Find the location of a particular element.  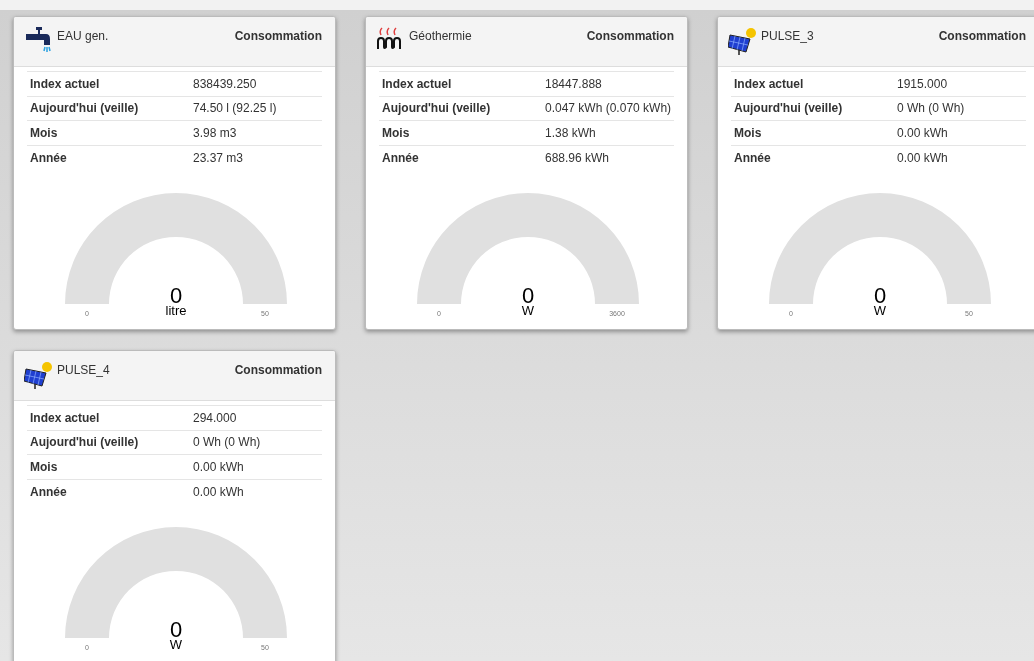

card-title: PULSE_4 is located at coordinates (83, 370).